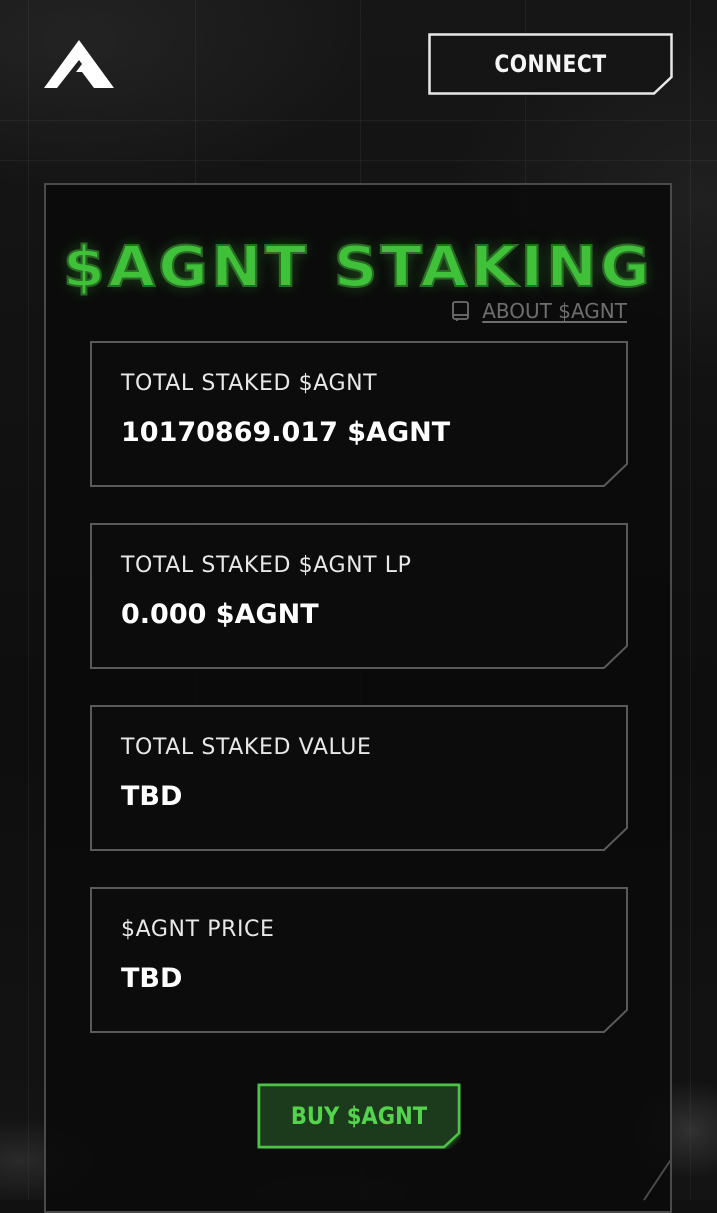  What do you see at coordinates (359, 414) in the screenshot?
I see `stat-card-total-staked: TOTAL STAKED $AGNT 10170869.017 $AGNT` at bounding box center [359, 414].